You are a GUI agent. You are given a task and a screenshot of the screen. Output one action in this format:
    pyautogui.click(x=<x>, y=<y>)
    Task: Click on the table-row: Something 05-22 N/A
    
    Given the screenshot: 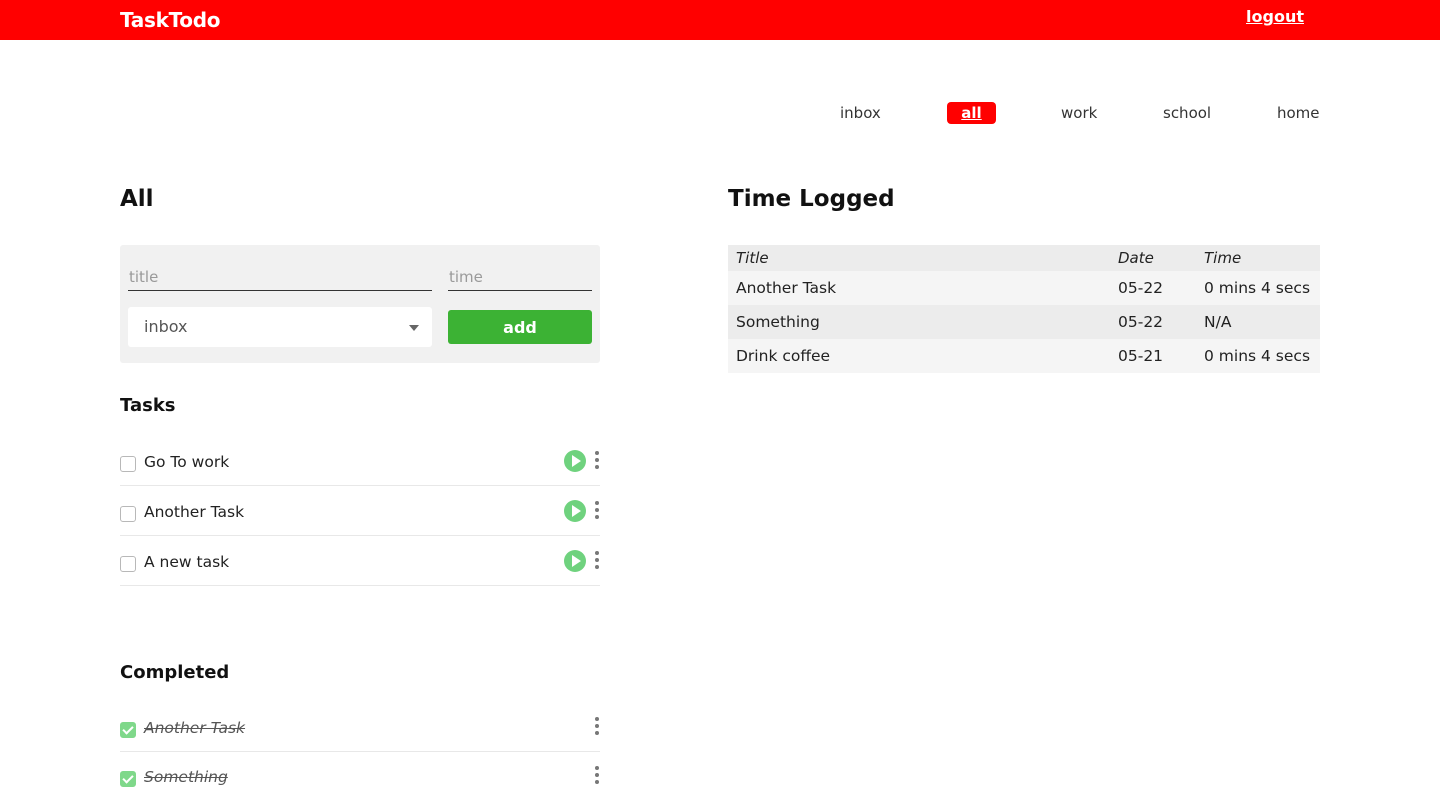 What is the action you would take?
    pyautogui.click(x=1024, y=322)
    